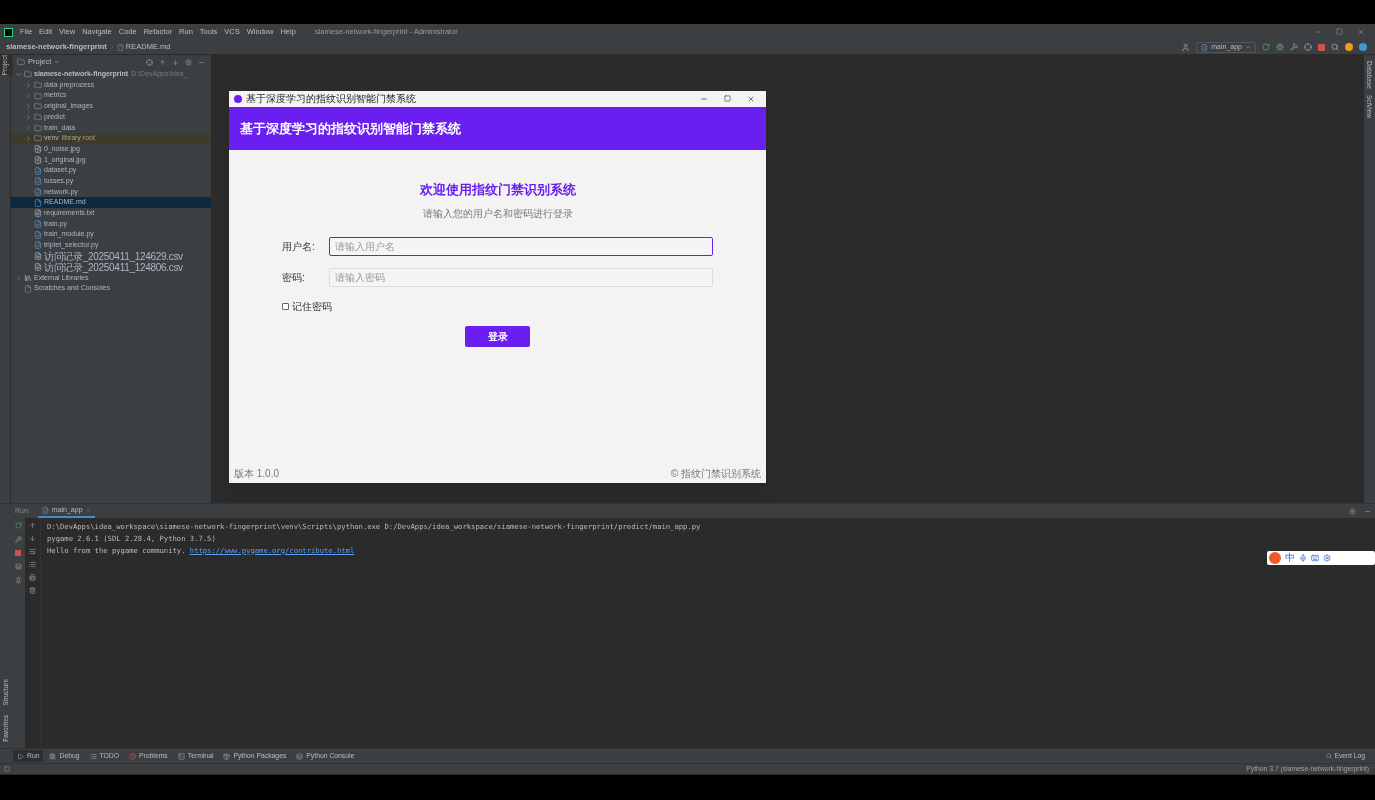 The image size is (1375, 800). What do you see at coordinates (1315, 558) in the screenshot?
I see `keyboard-icon` at bounding box center [1315, 558].